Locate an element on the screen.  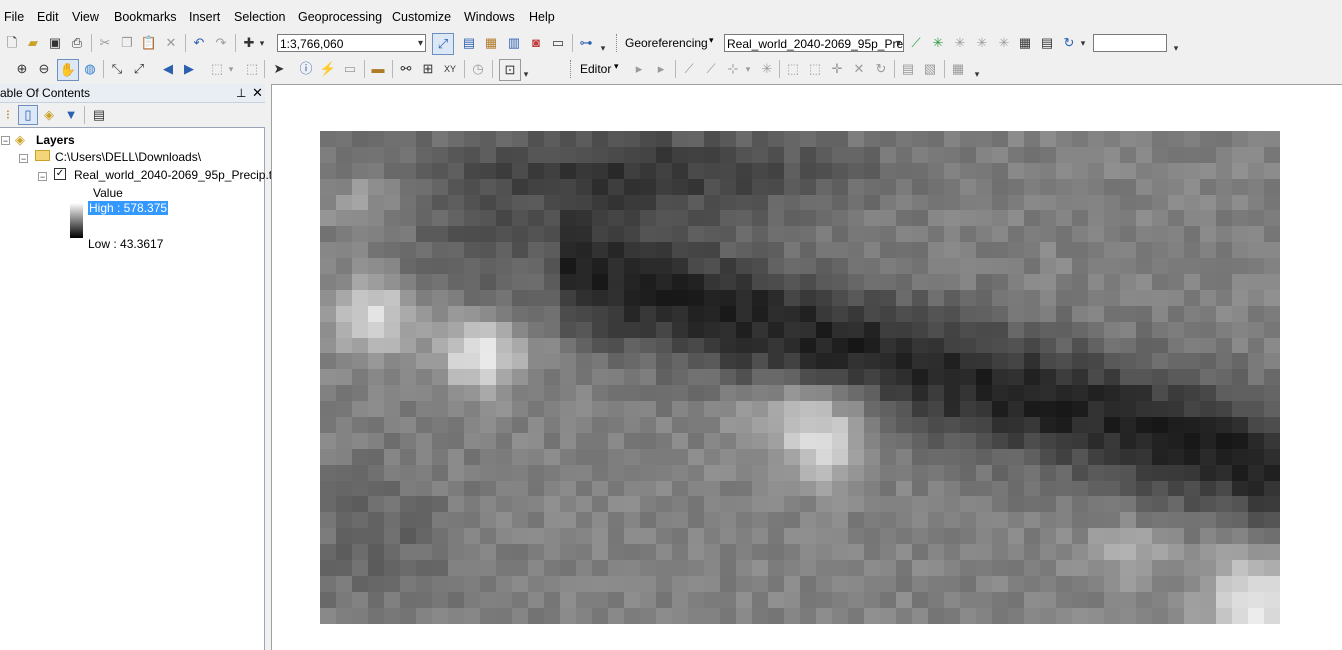
rotate-dropdown-icon: ▾ is located at coordinates (1083, 43).